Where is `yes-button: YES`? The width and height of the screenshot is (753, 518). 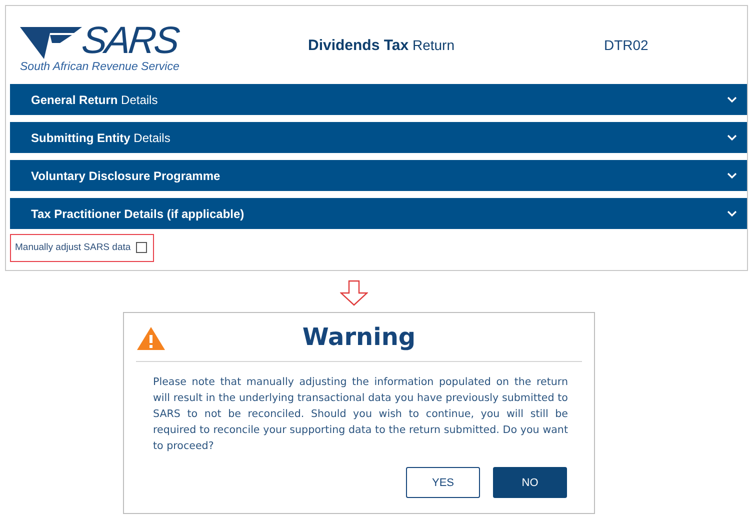 yes-button: YES is located at coordinates (443, 482).